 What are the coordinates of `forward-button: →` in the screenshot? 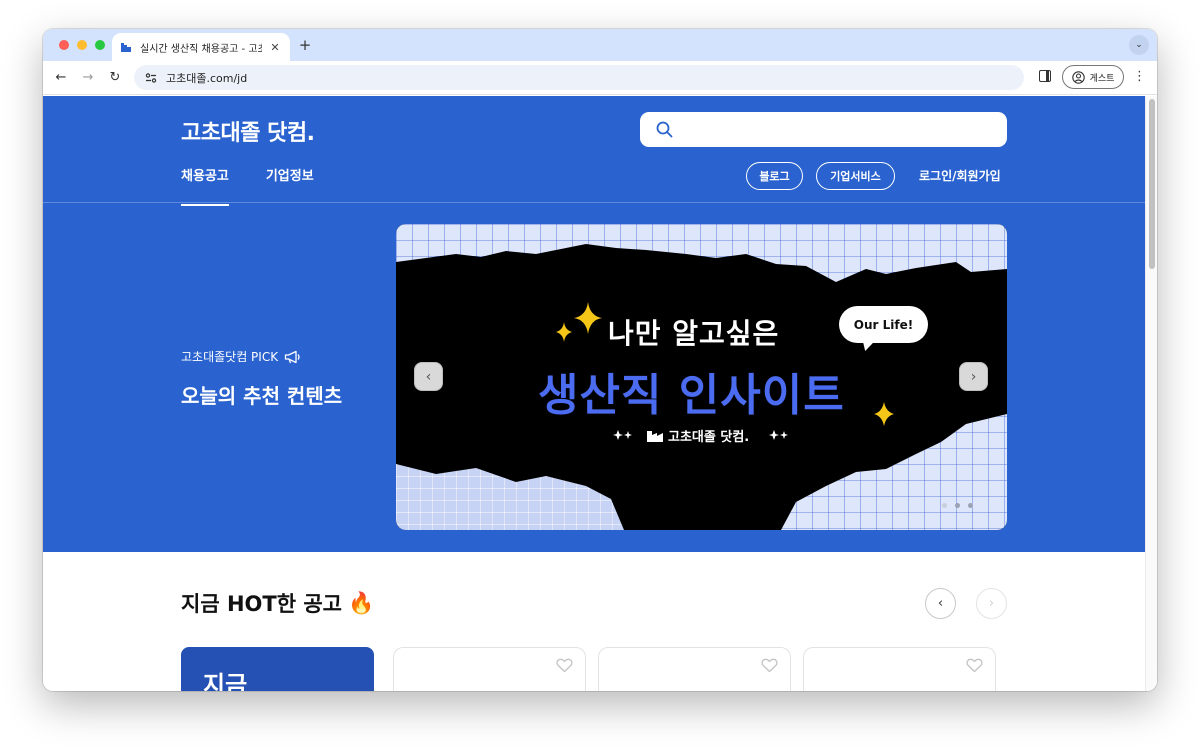 It's located at (88, 78).